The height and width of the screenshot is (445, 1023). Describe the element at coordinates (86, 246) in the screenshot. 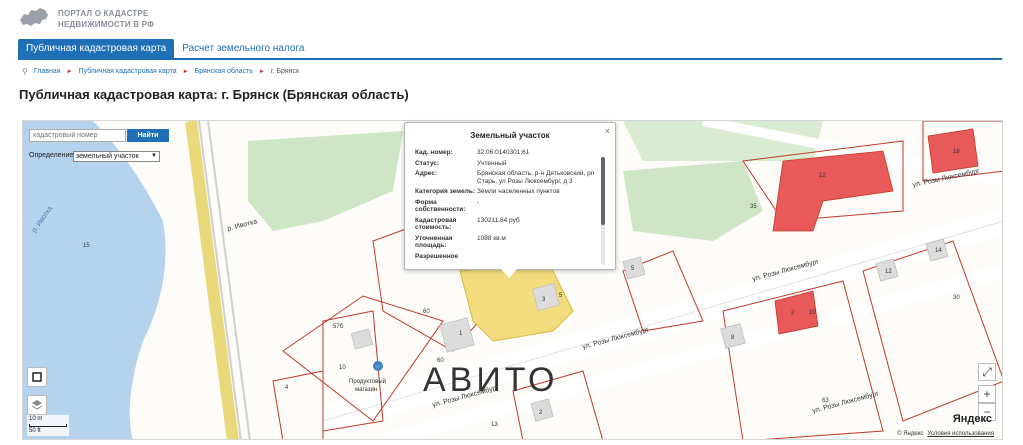

I see `parcel-number: 15` at that location.